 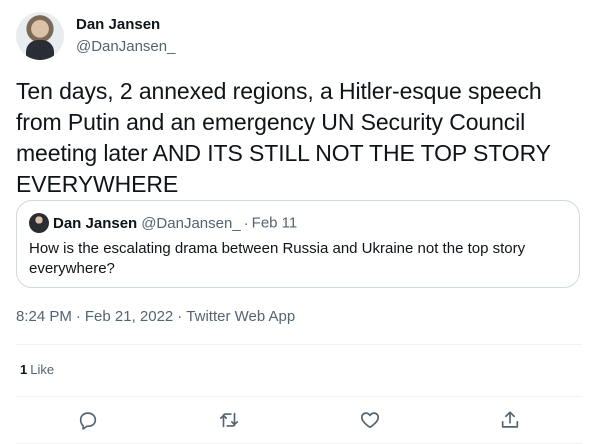 I want to click on author-name: Dan Jansen, so click(x=118, y=24).